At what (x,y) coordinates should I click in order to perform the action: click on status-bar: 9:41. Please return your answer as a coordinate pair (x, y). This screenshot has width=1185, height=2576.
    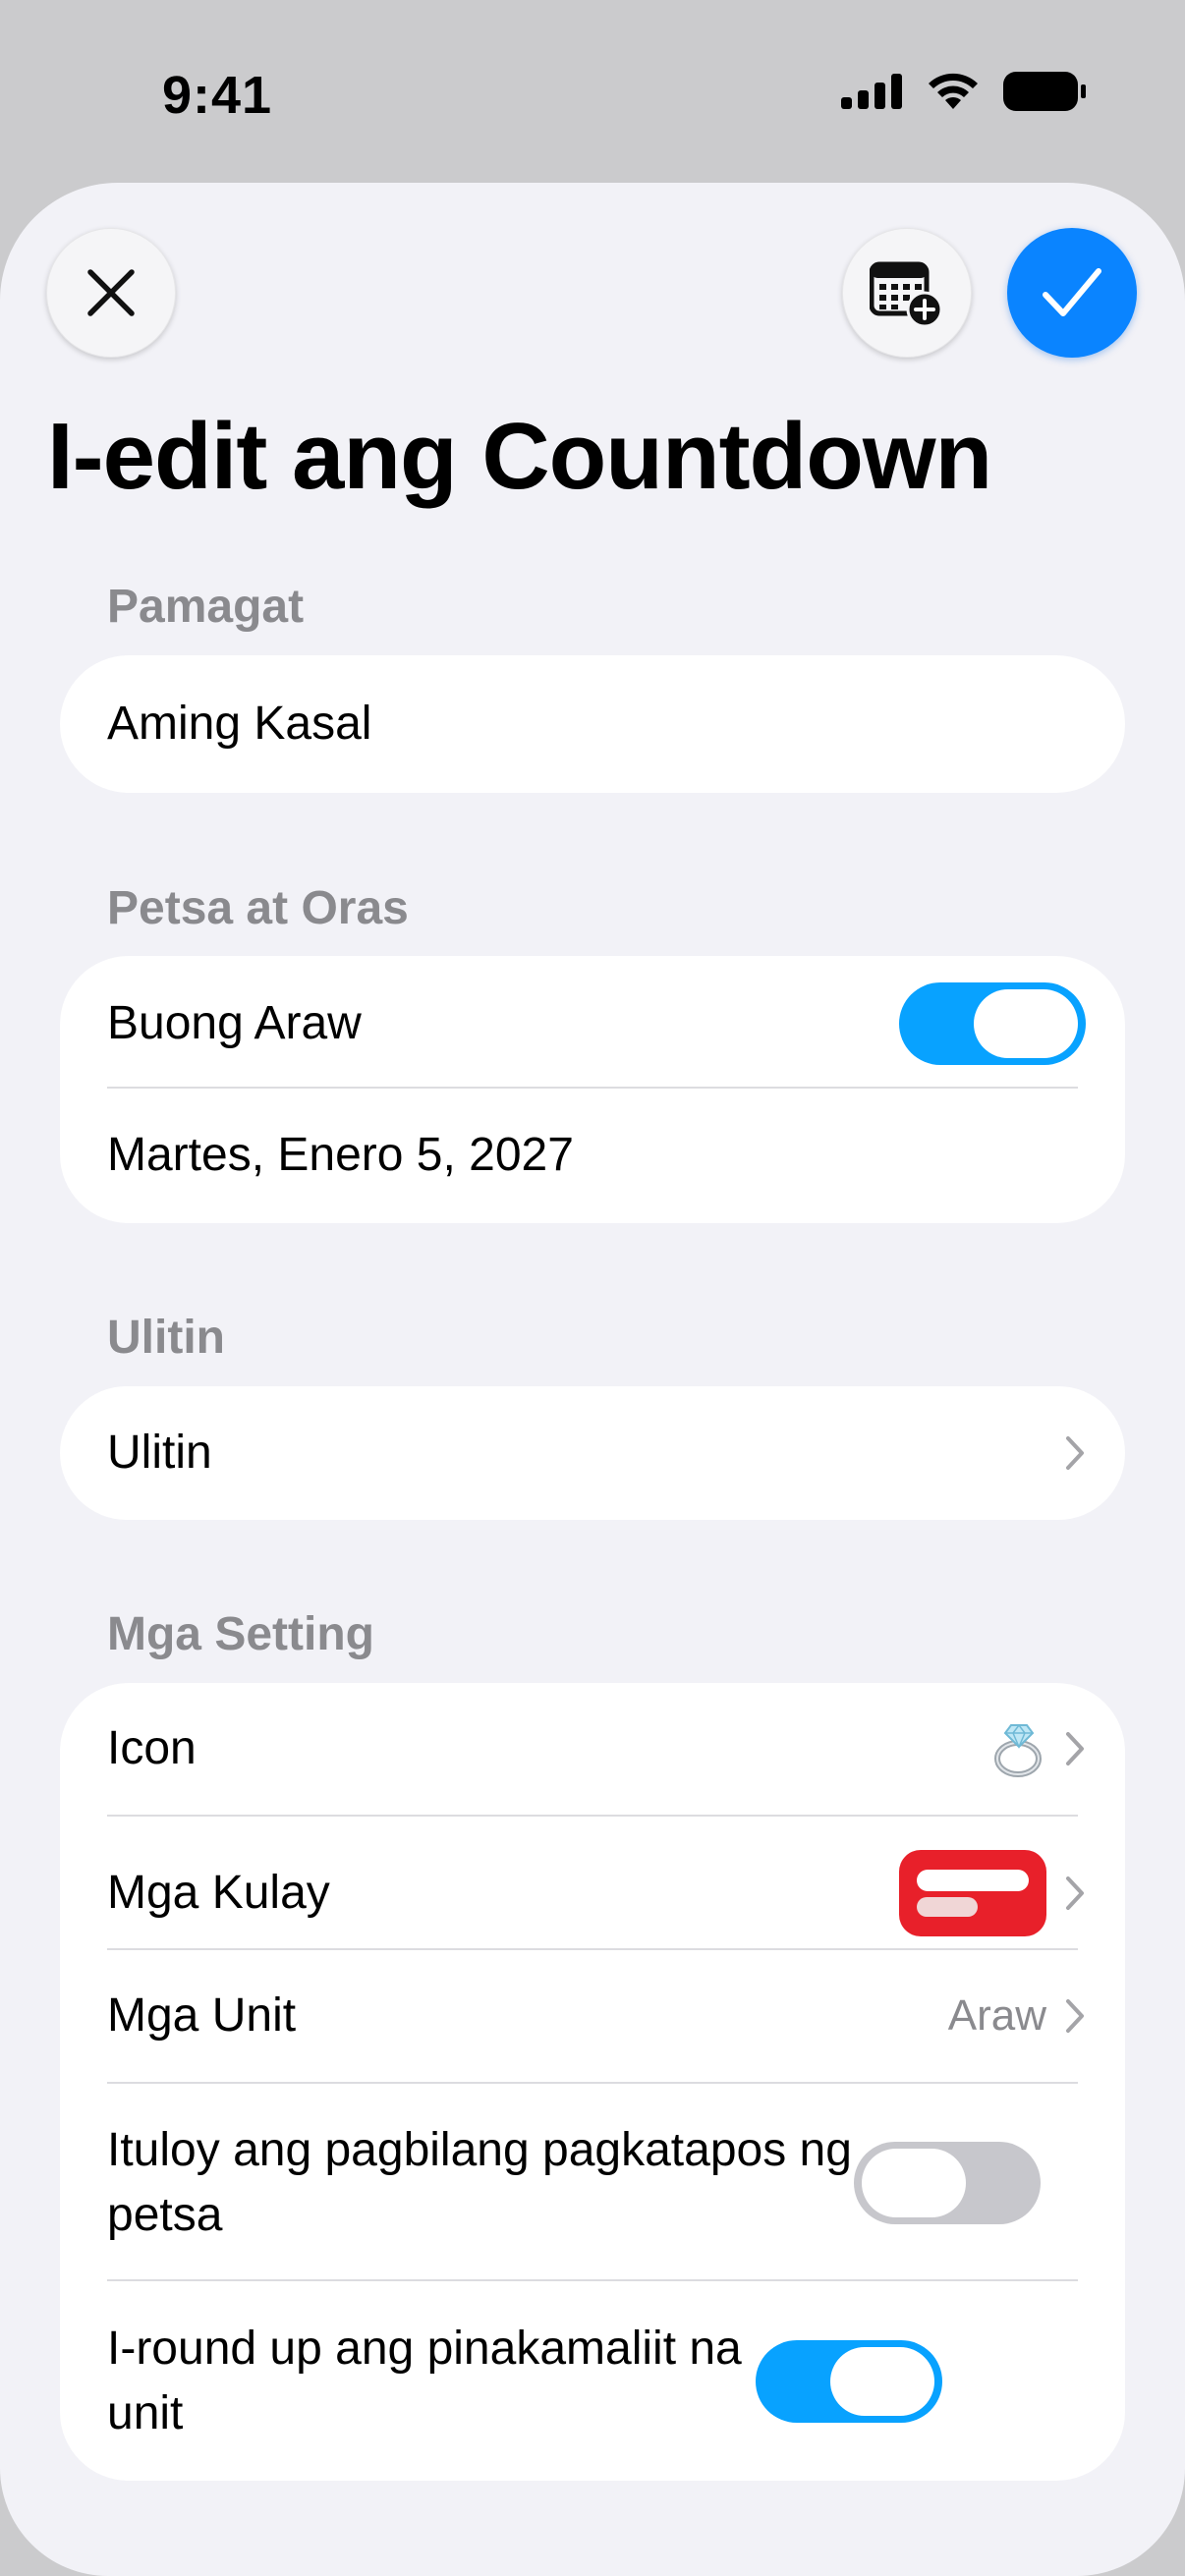
    Looking at the image, I should click on (592, 93).